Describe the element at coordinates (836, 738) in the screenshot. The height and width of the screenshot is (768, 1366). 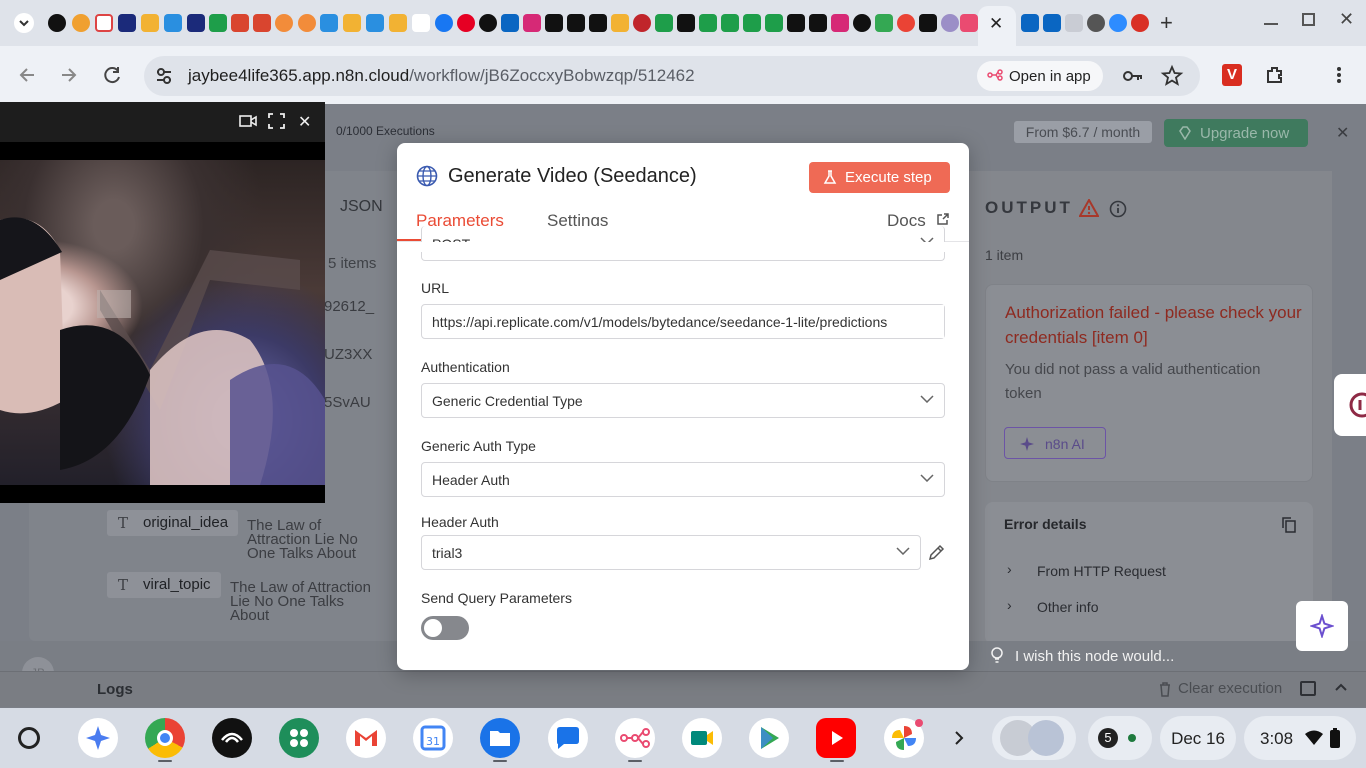
I see `youtube-icon` at that location.